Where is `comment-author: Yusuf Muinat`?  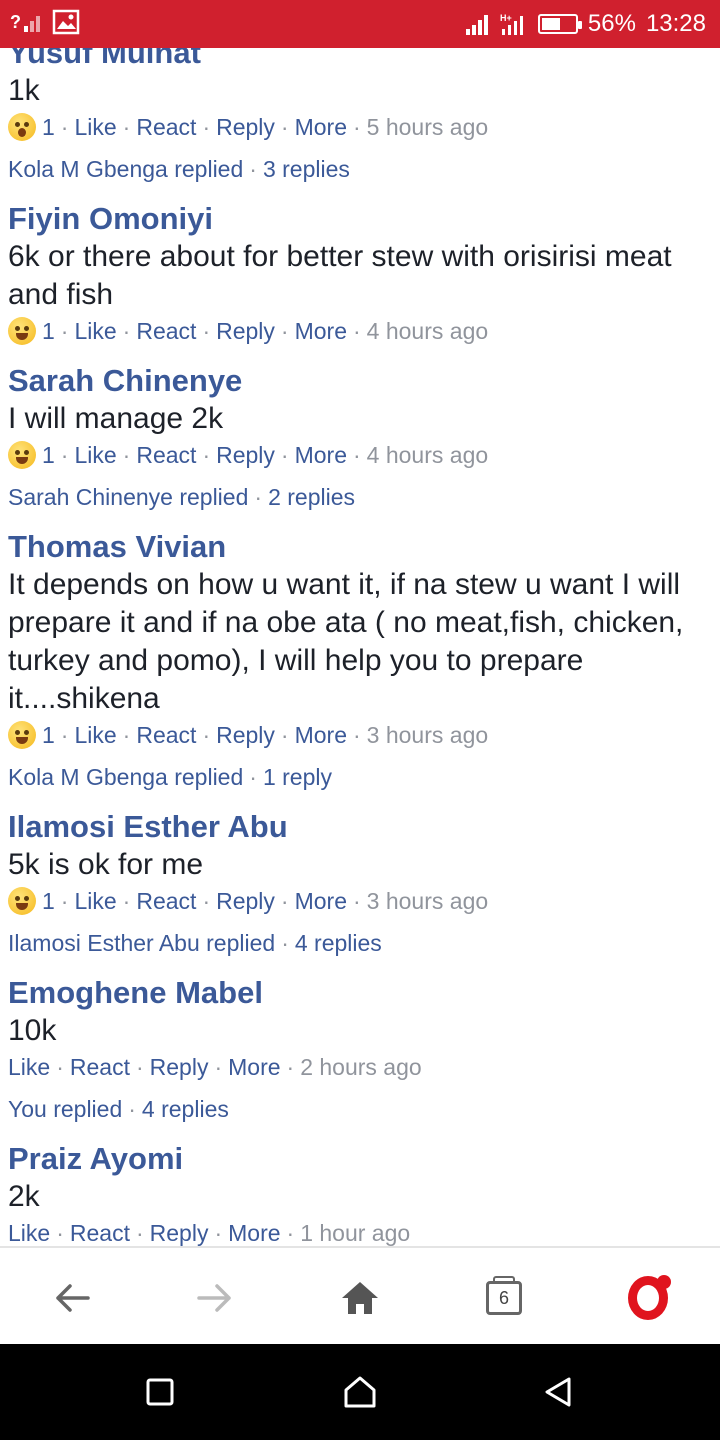
comment-author: Yusuf Muinat is located at coordinates (358, 60).